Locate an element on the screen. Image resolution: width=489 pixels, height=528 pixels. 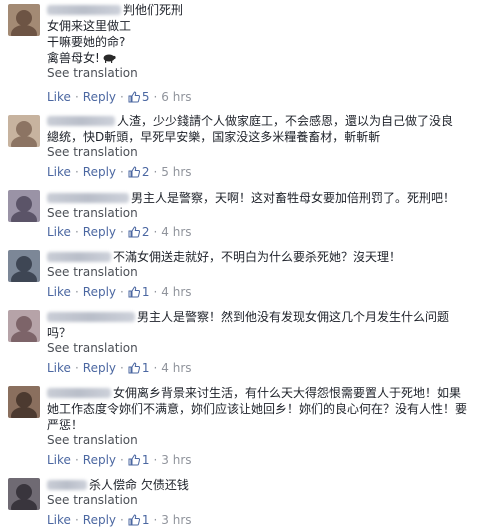
comment-actions: Like · Reply · 1 · 3 hrs is located at coordinates (119, 520).